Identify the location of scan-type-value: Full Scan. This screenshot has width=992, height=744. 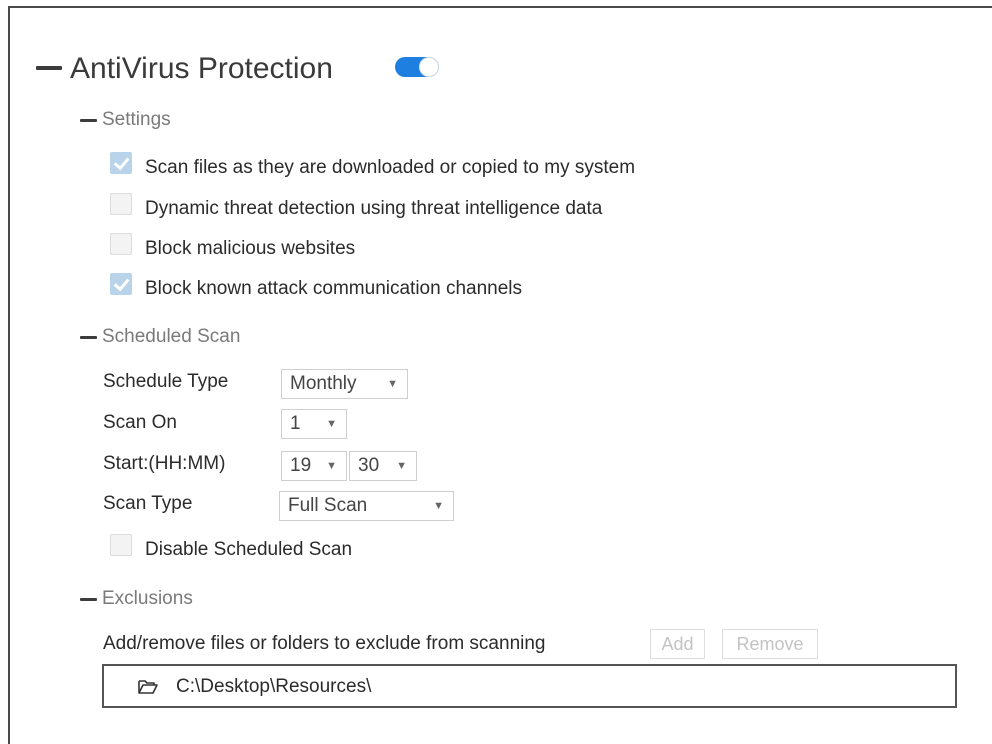
(328, 505).